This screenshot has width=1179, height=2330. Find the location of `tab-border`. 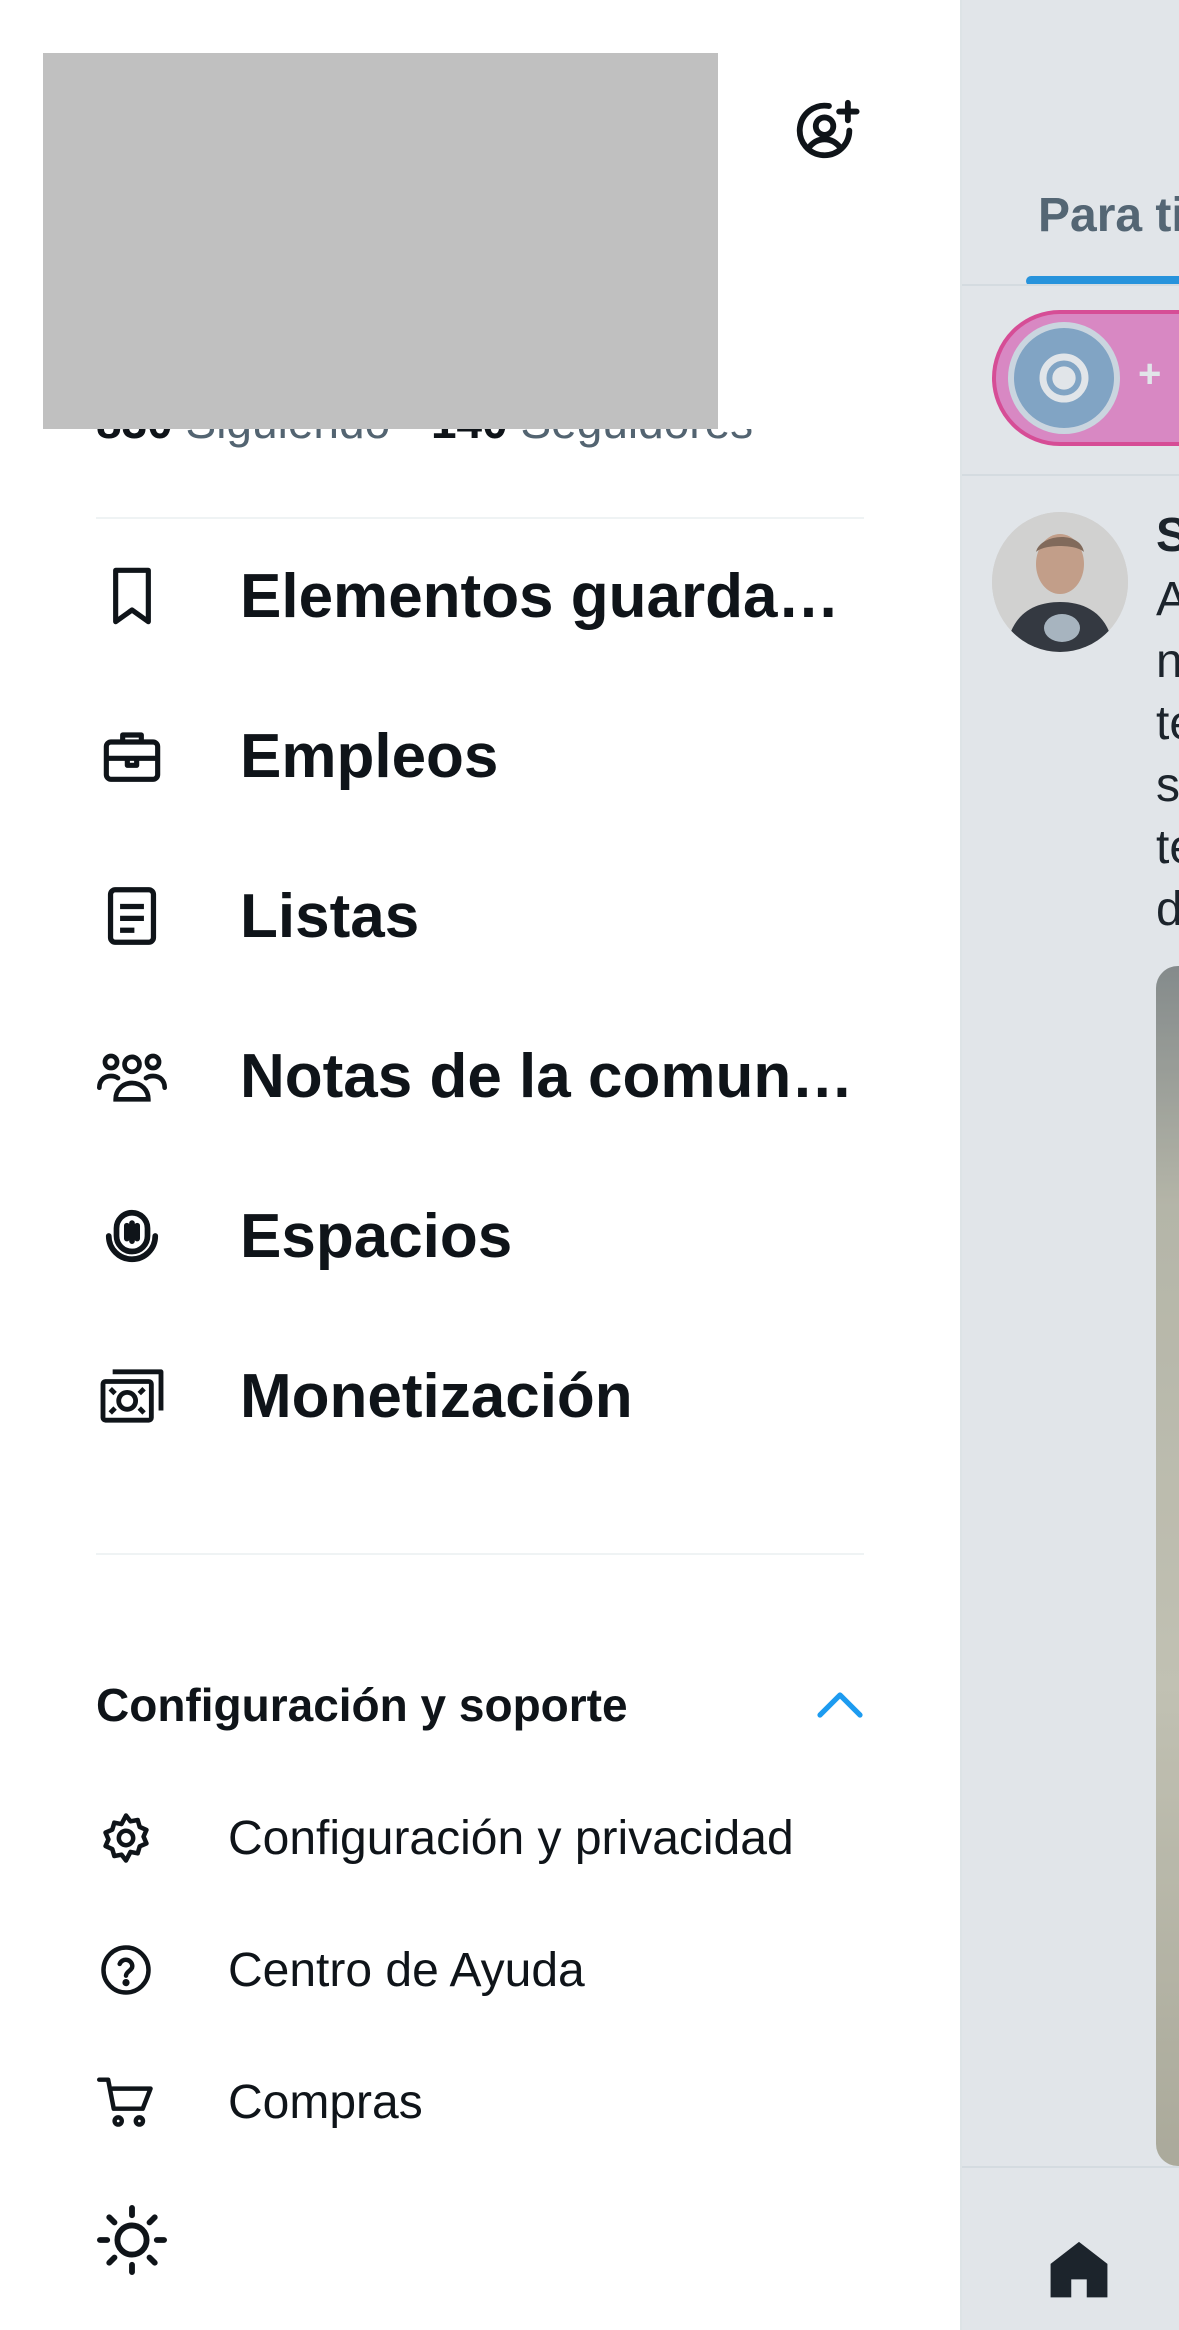

tab-border is located at coordinates (1070, 285).